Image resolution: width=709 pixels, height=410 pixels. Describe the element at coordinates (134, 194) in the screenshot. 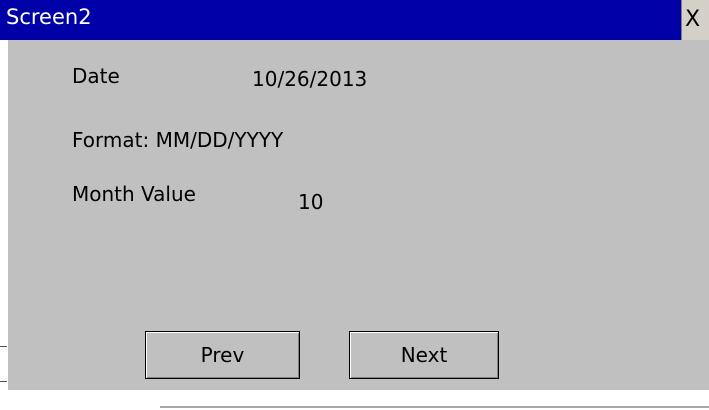

I see `month-label: Month Value` at that location.